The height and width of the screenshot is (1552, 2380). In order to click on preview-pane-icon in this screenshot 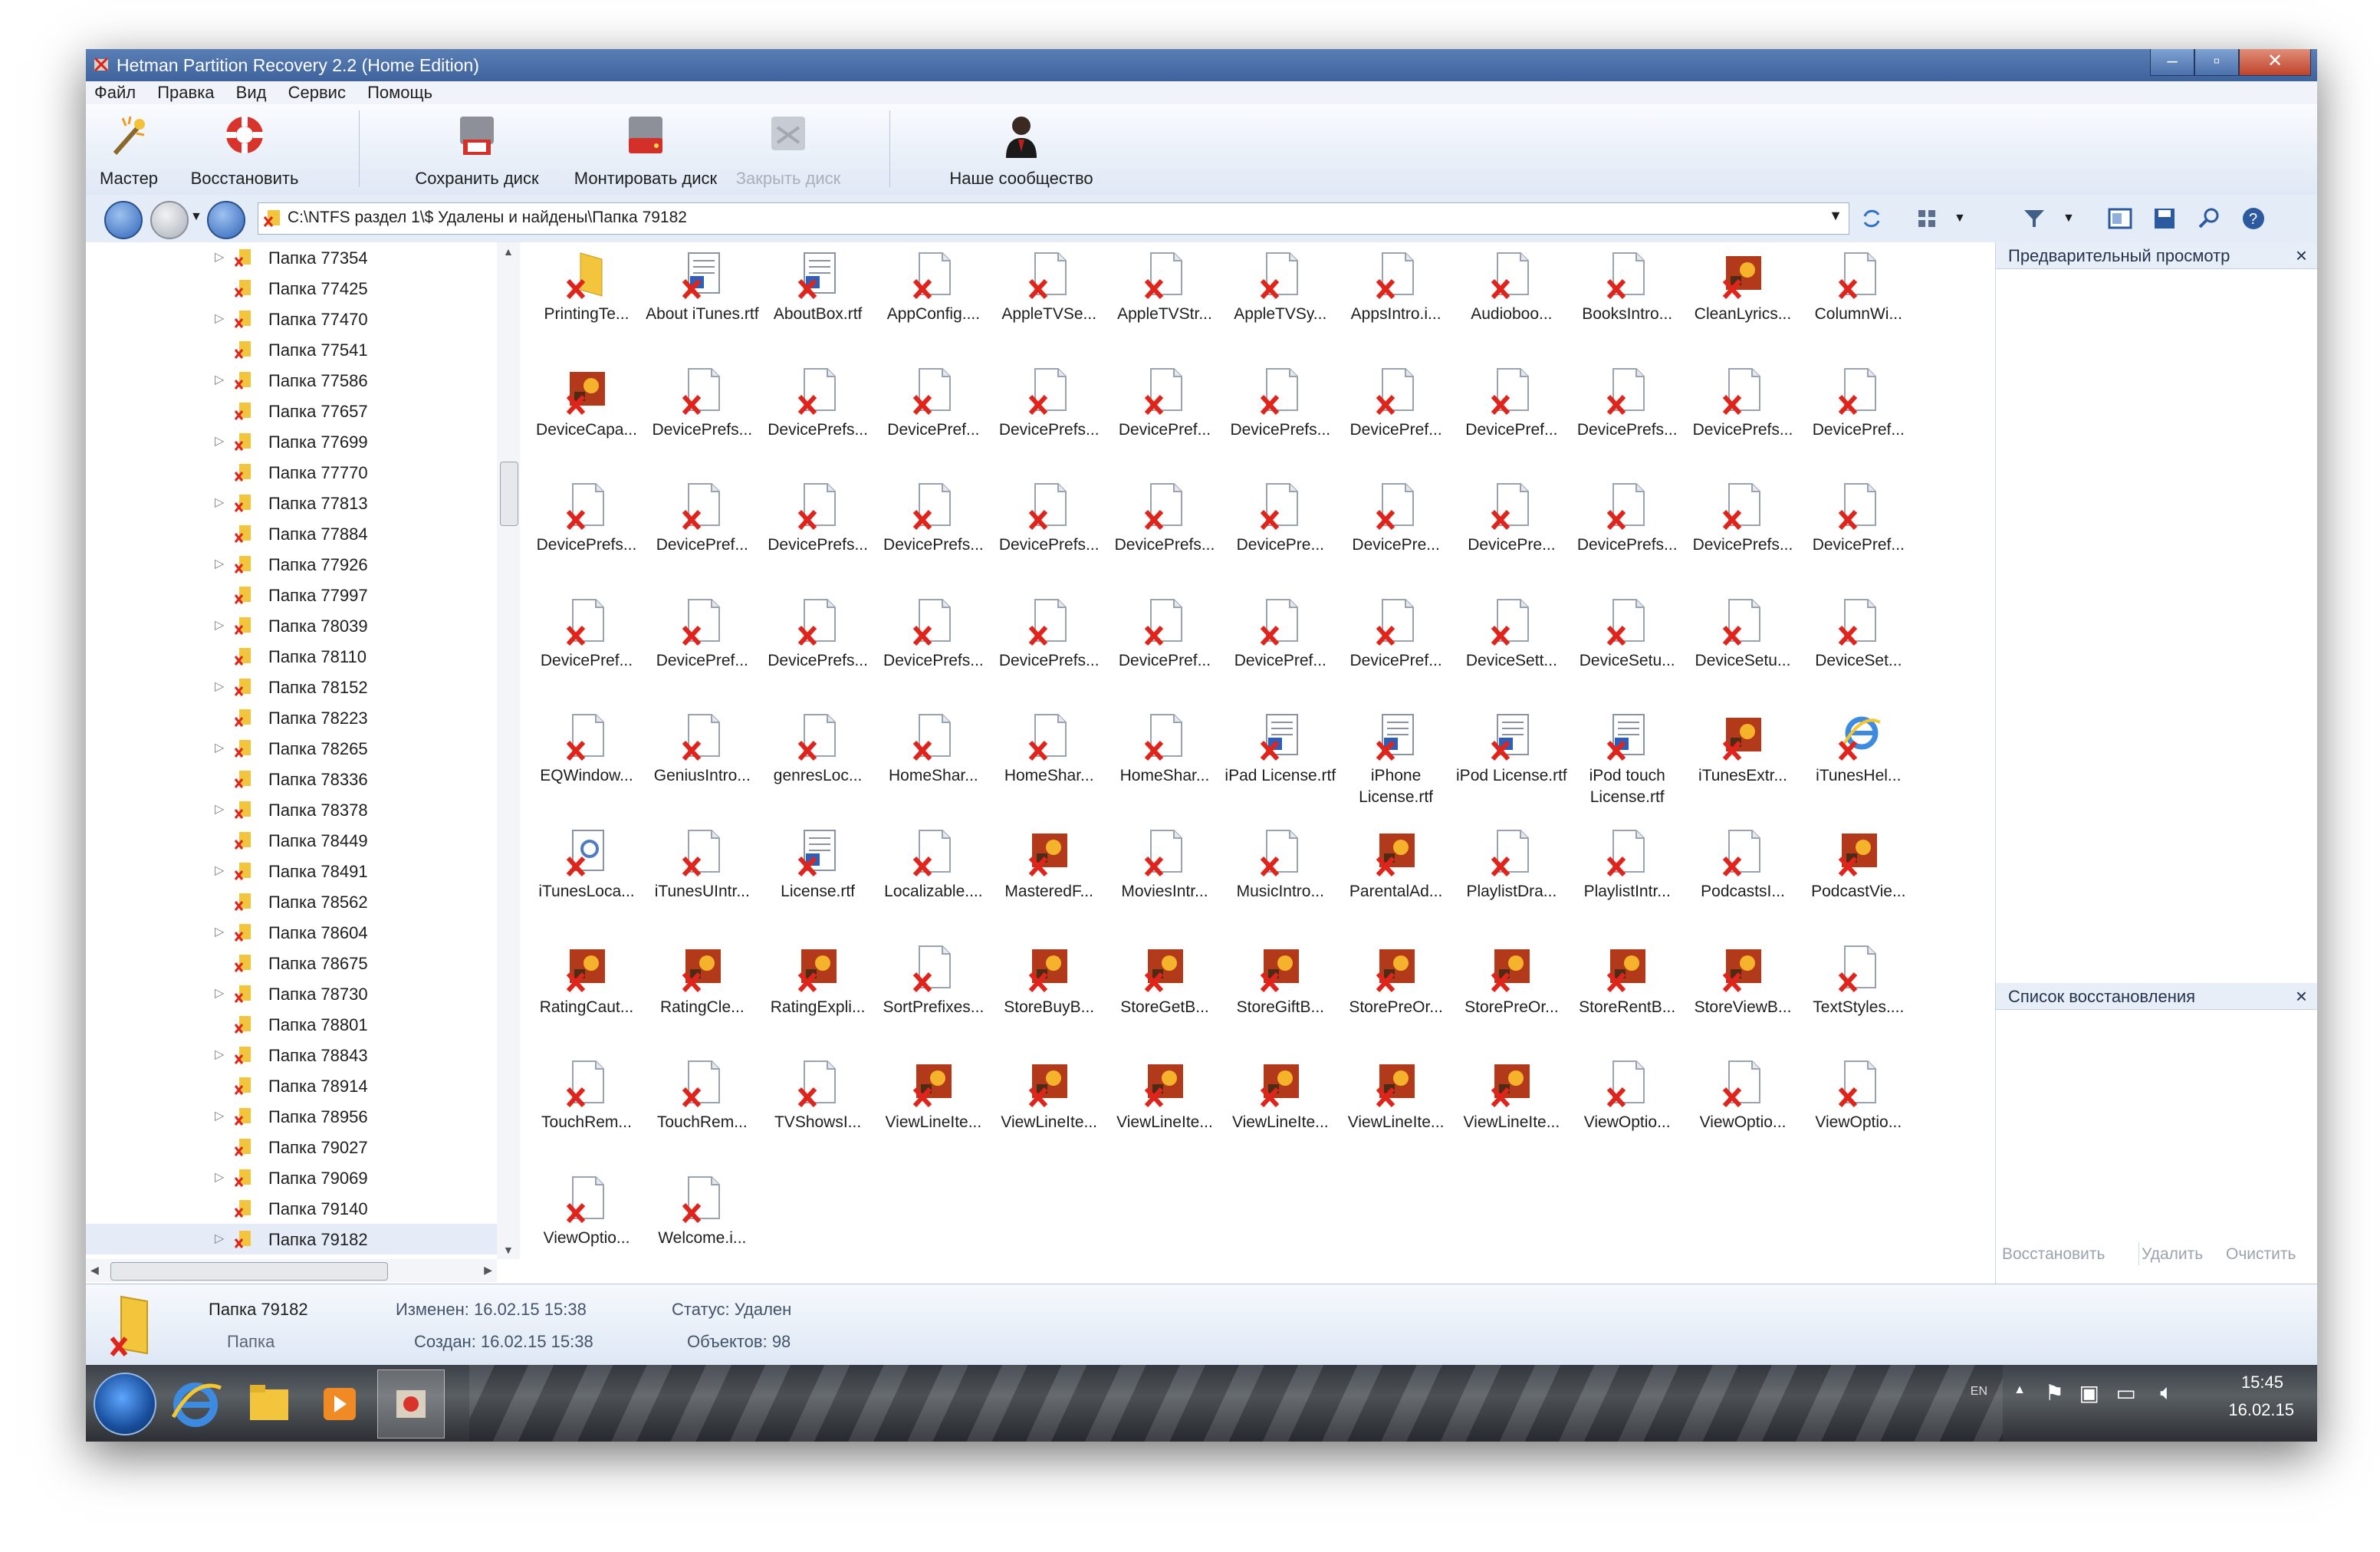, I will do `click(2120, 219)`.